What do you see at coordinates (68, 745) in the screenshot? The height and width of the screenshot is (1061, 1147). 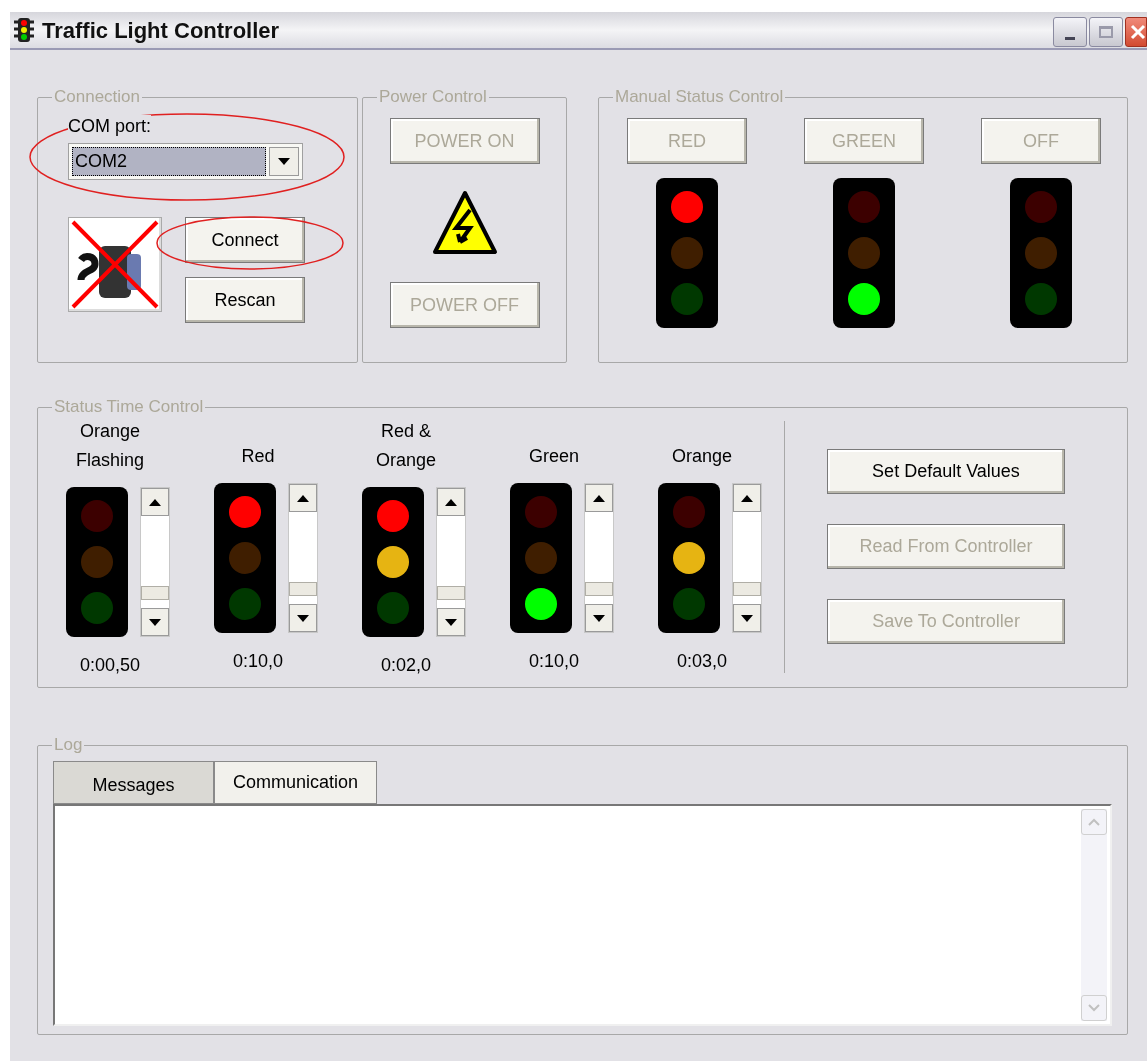 I see `group-title: Log` at bounding box center [68, 745].